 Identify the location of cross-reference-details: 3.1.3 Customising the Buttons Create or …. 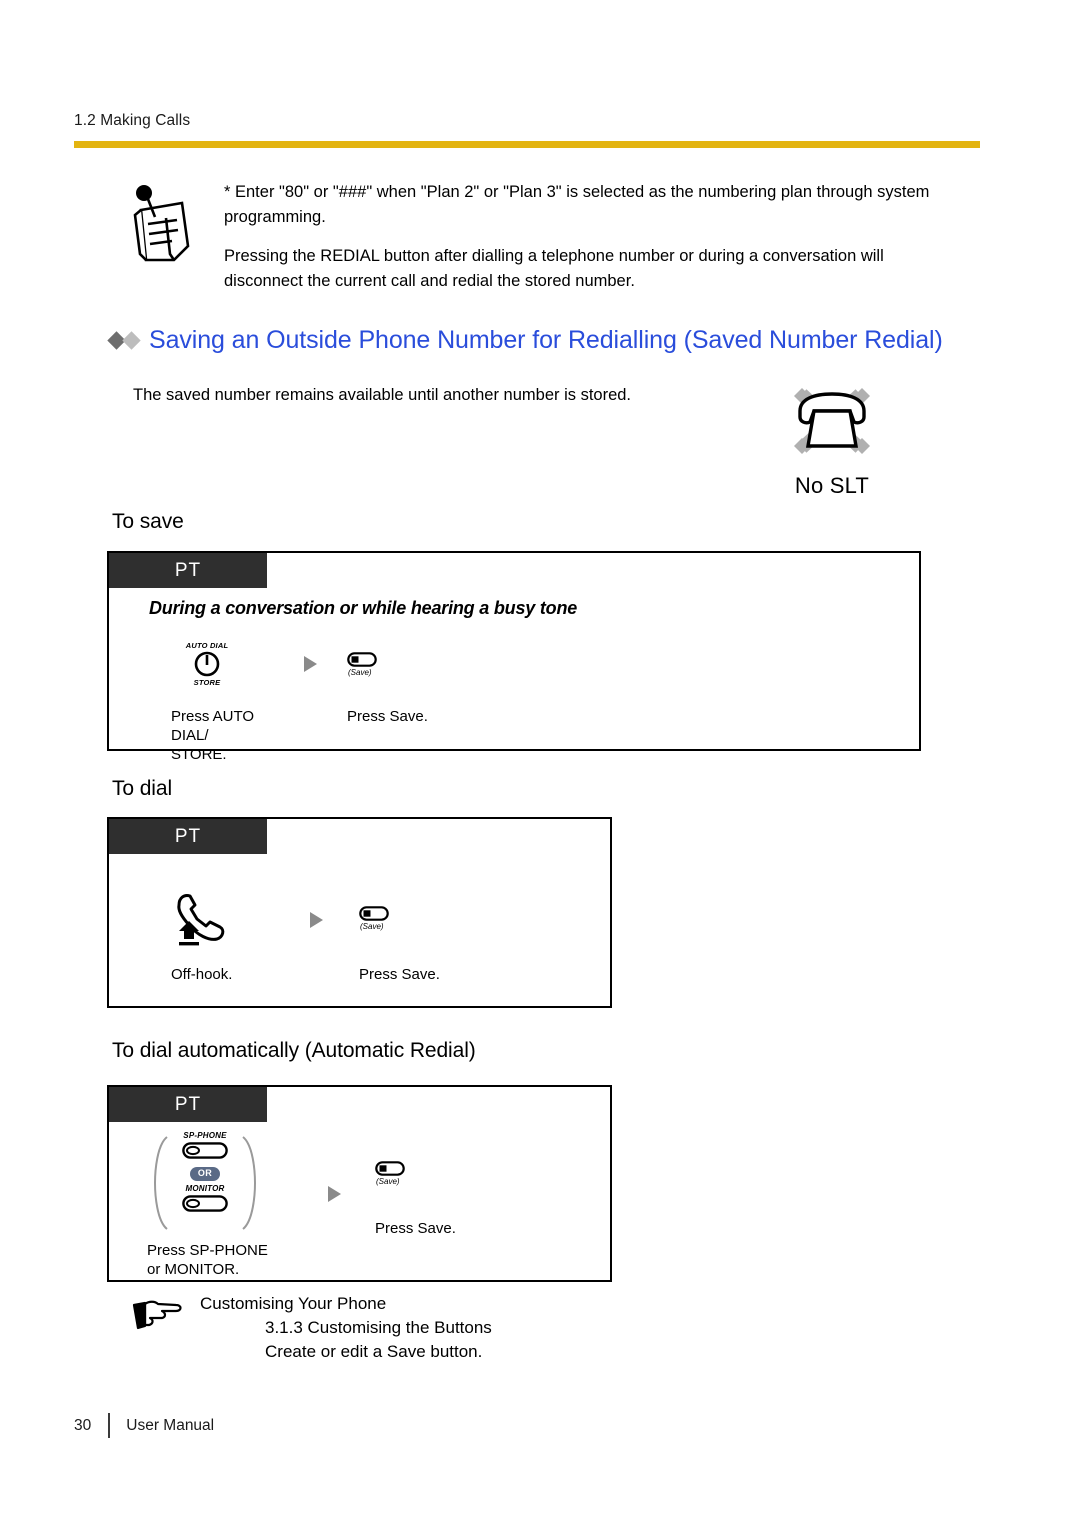
(378, 1339).